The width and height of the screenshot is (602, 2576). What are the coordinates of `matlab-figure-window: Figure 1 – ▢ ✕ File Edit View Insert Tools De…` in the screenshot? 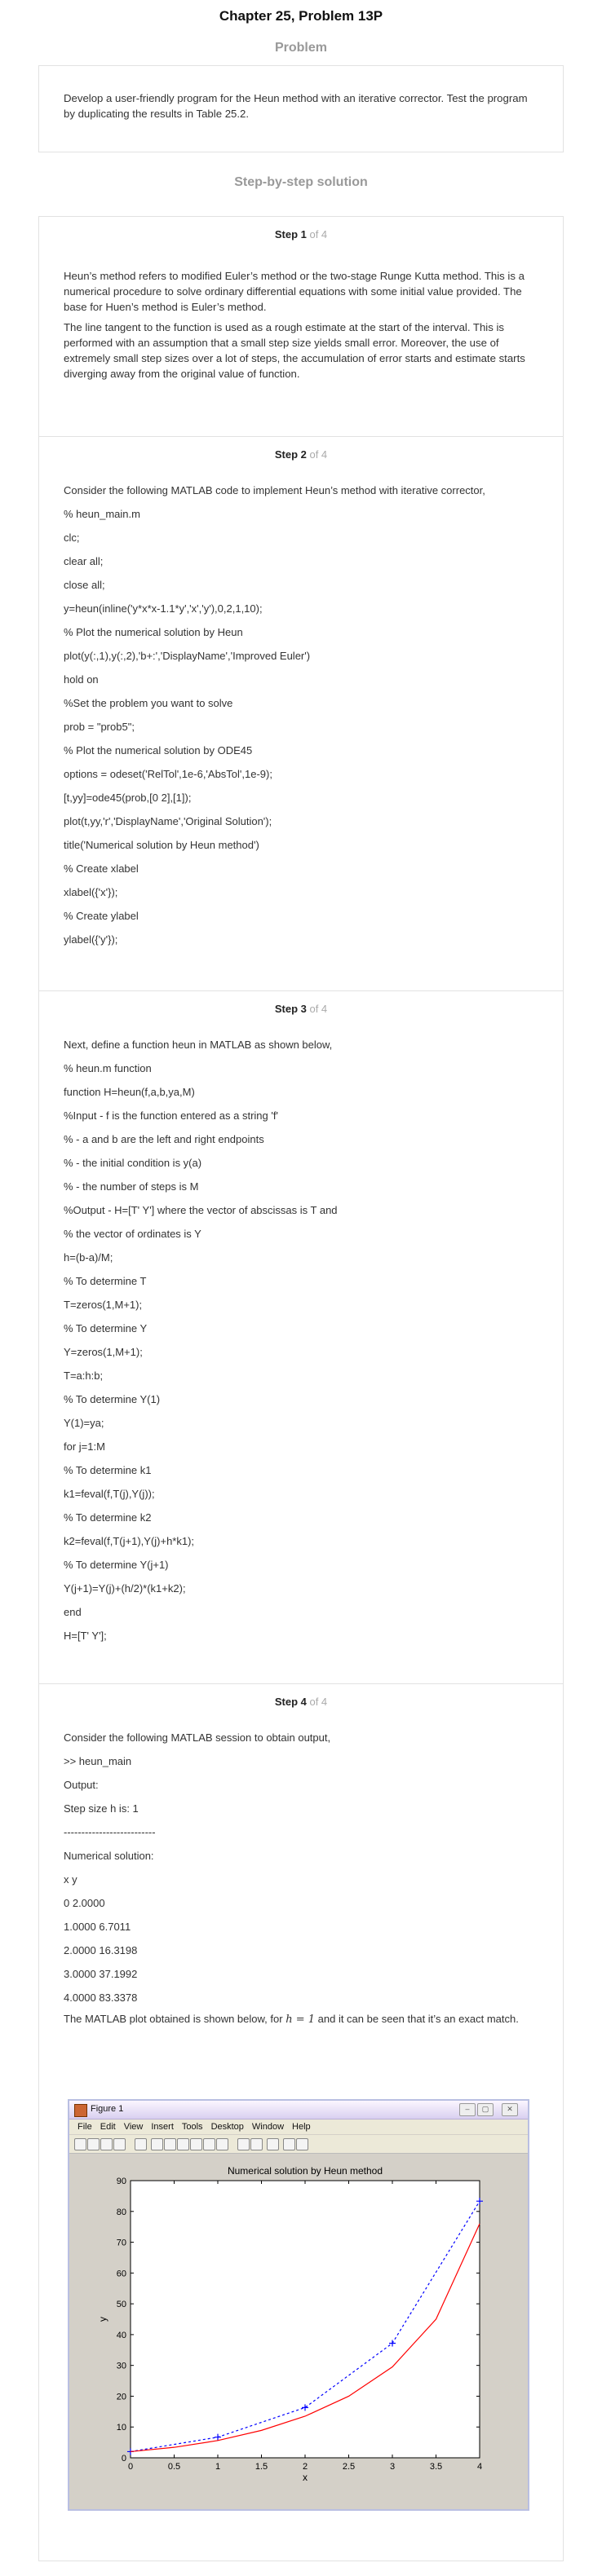 It's located at (298, 2305).